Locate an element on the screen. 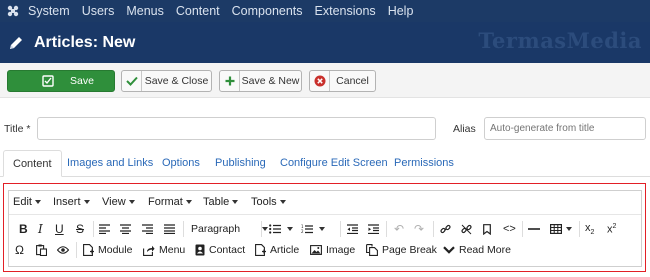 The width and height of the screenshot is (650, 277). menu-components: Components is located at coordinates (267, 11).